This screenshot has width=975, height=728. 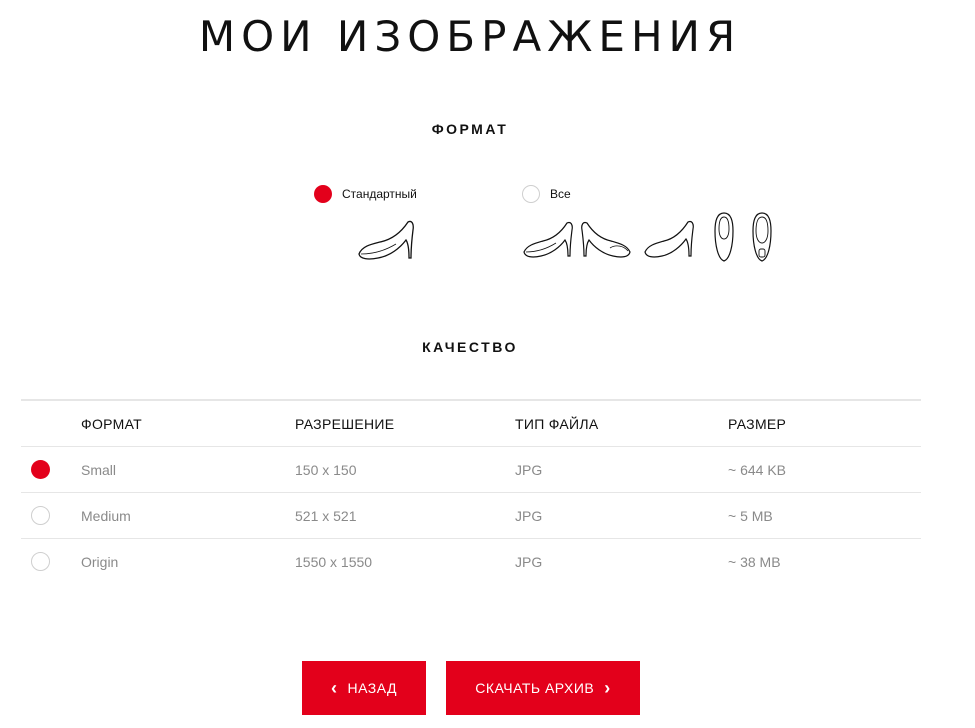 What do you see at coordinates (621, 423) in the screenshot?
I see `column-header-file-type: ТИП ФАЙЛА` at bounding box center [621, 423].